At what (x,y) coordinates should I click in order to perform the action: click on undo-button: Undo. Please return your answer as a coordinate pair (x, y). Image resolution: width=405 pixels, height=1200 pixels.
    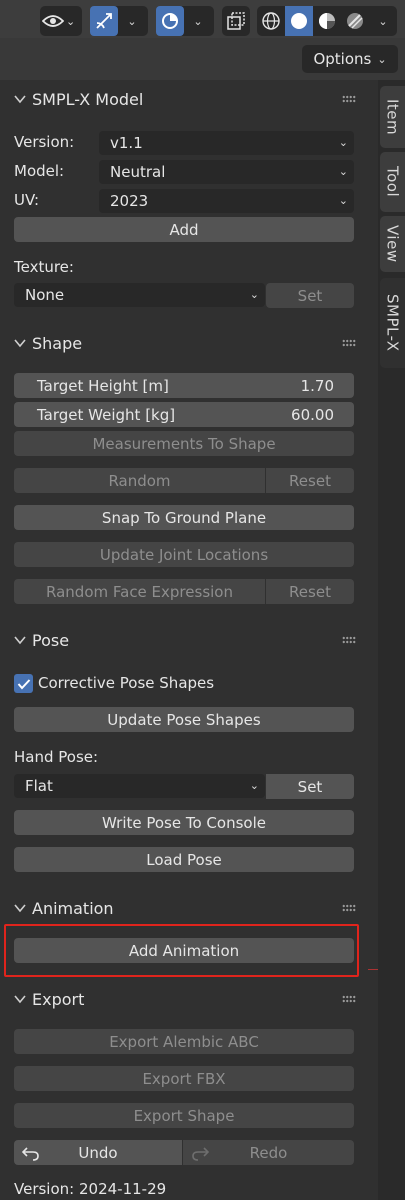
    Looking at the image, I should click on (98, 1152).